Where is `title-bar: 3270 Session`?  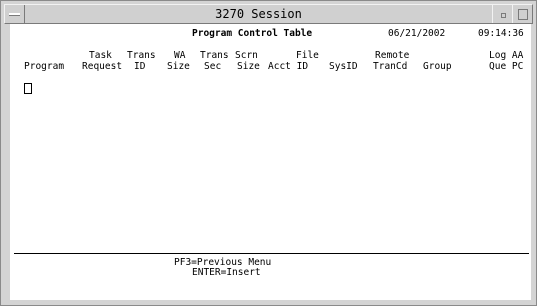
title-bar: 3270 Session is located at coordinates (268, 14).